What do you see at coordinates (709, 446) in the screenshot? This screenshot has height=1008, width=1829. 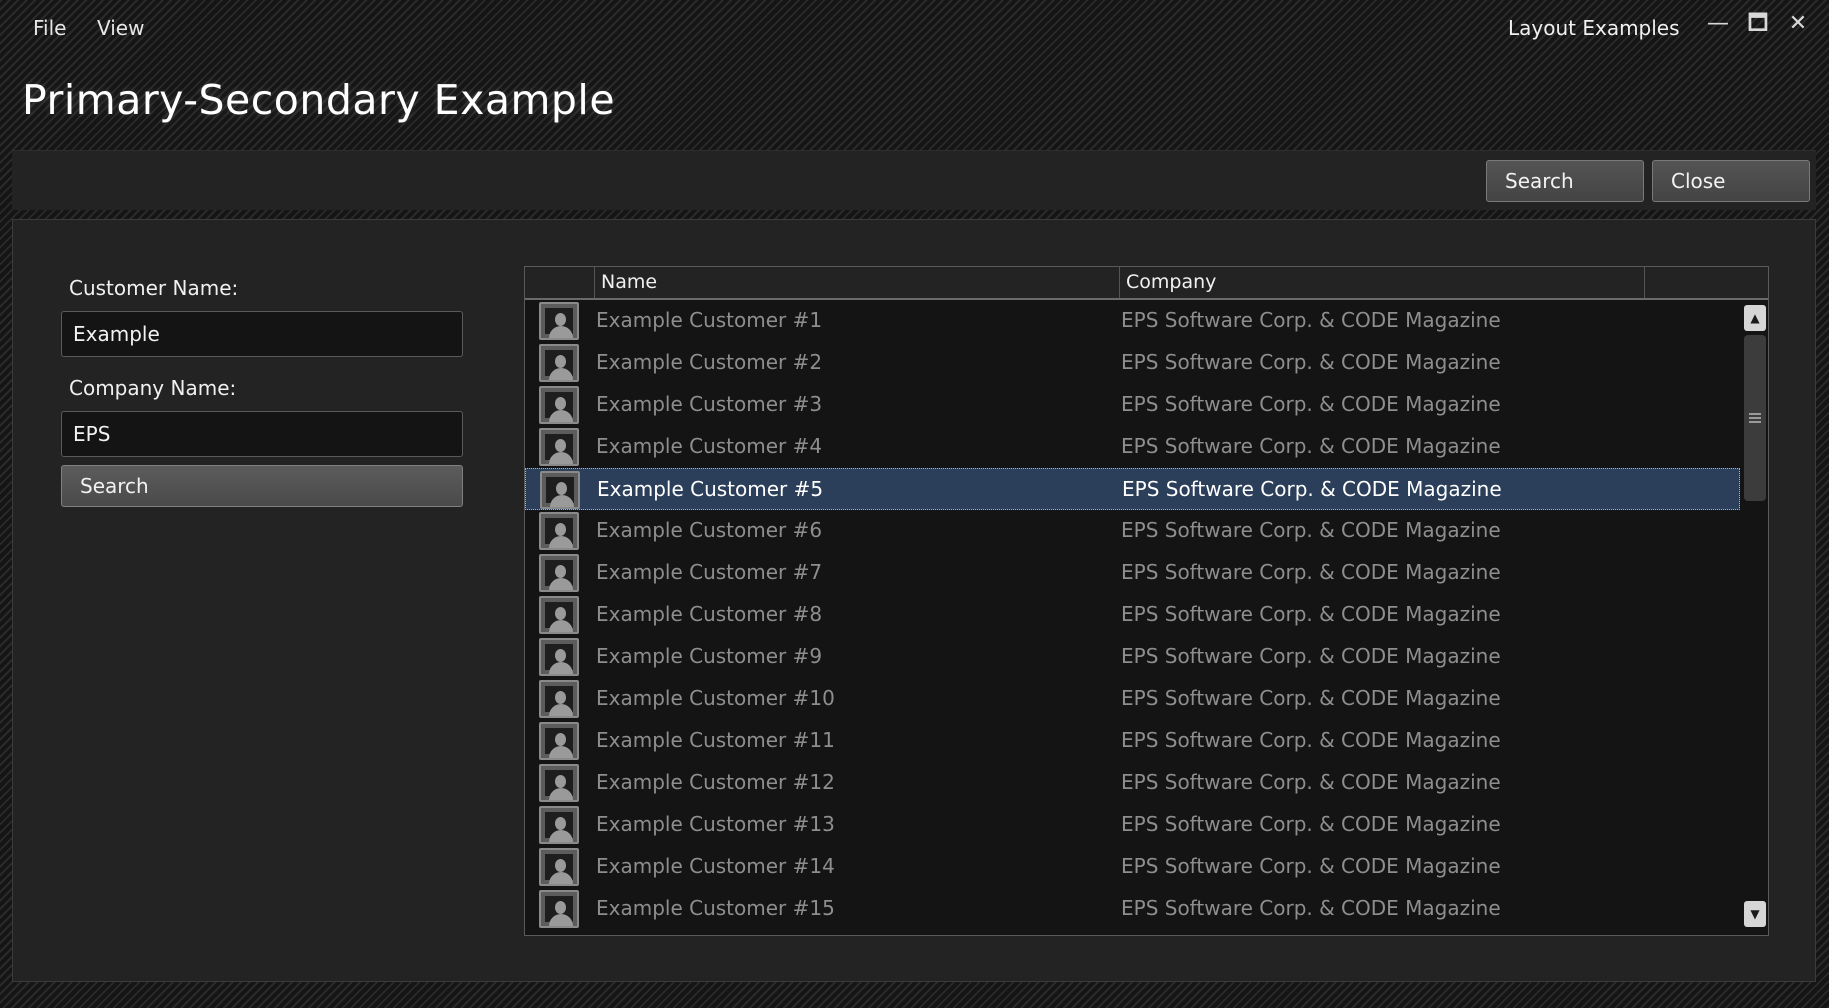 I see `row-name-cell: Example Customer #4` at bounding box center [709, 446].